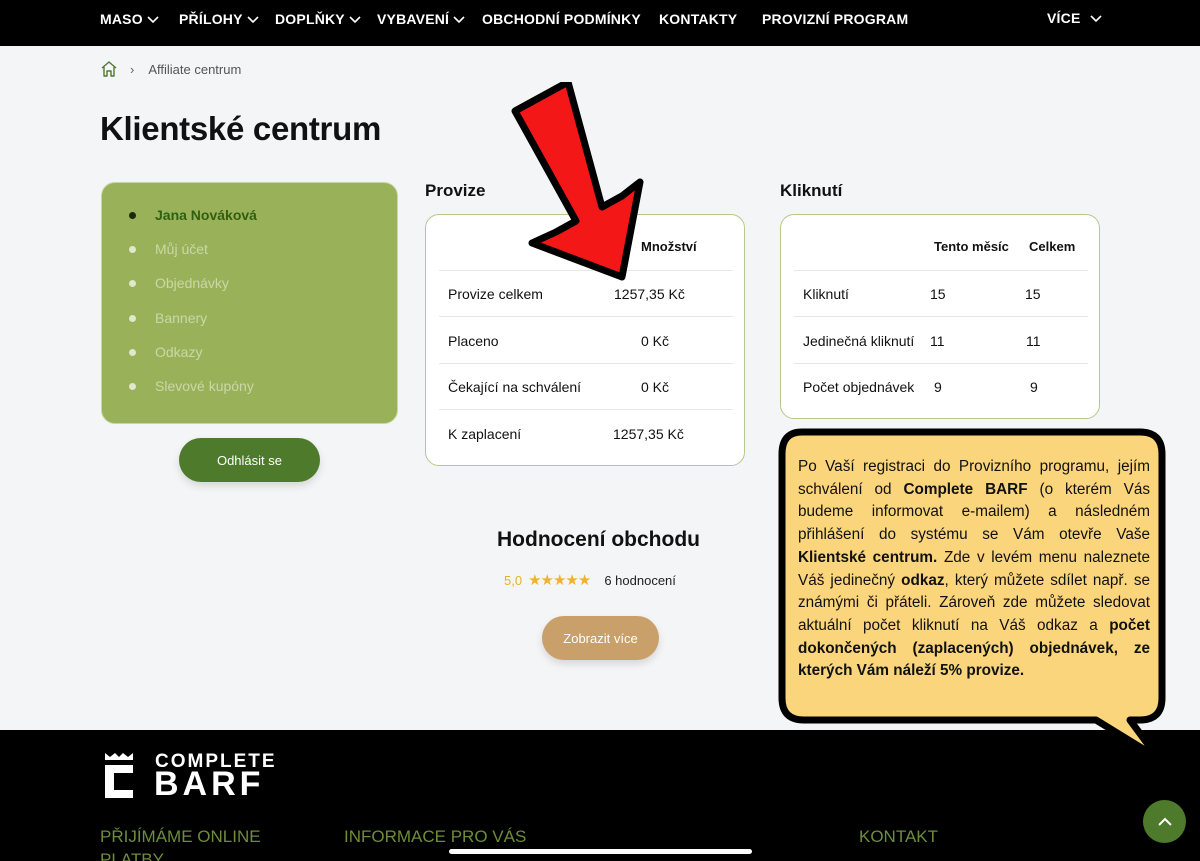 The image size is (1200, 861). I want to click on logout-button: Odhlásit se, so click(249, 460).